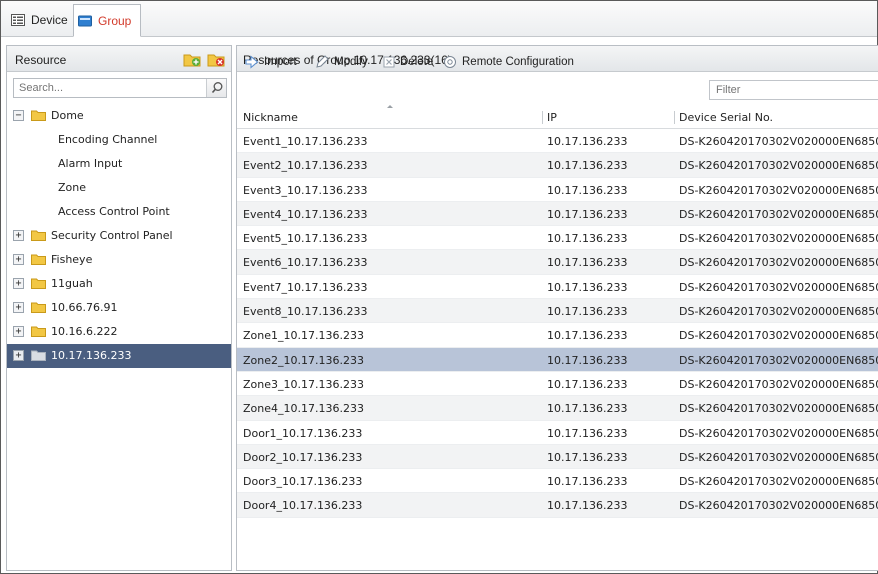 Image resolution: width=878 pixels, height=574 pixels. I want to click on tree-node-fisheye: + Fisheye, so click(119, 260).